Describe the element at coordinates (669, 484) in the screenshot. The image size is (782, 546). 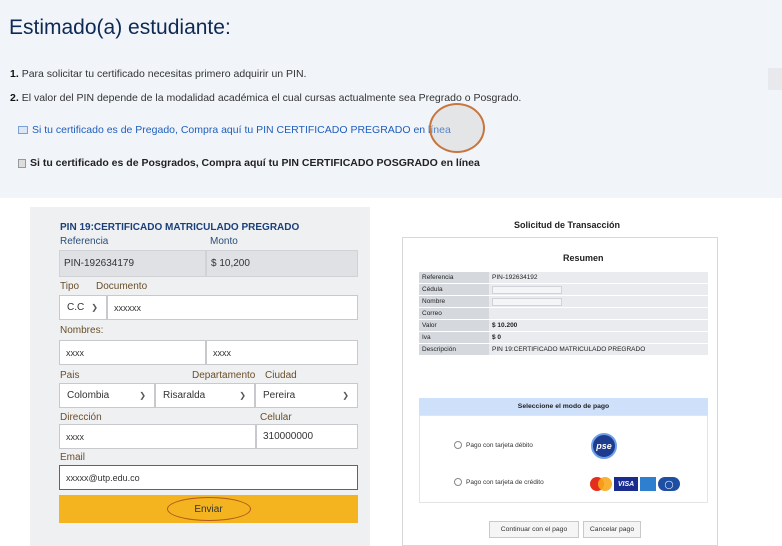
I see `diners-icon: ◯` at that location.